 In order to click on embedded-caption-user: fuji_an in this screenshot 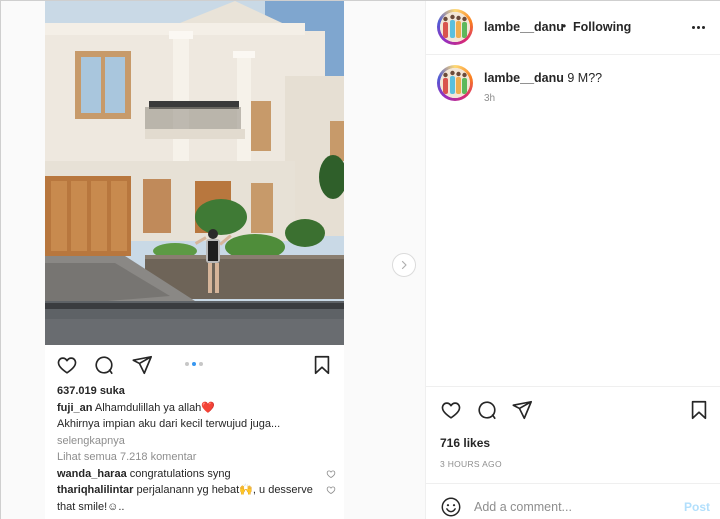, I will do `click(74, 408)`.